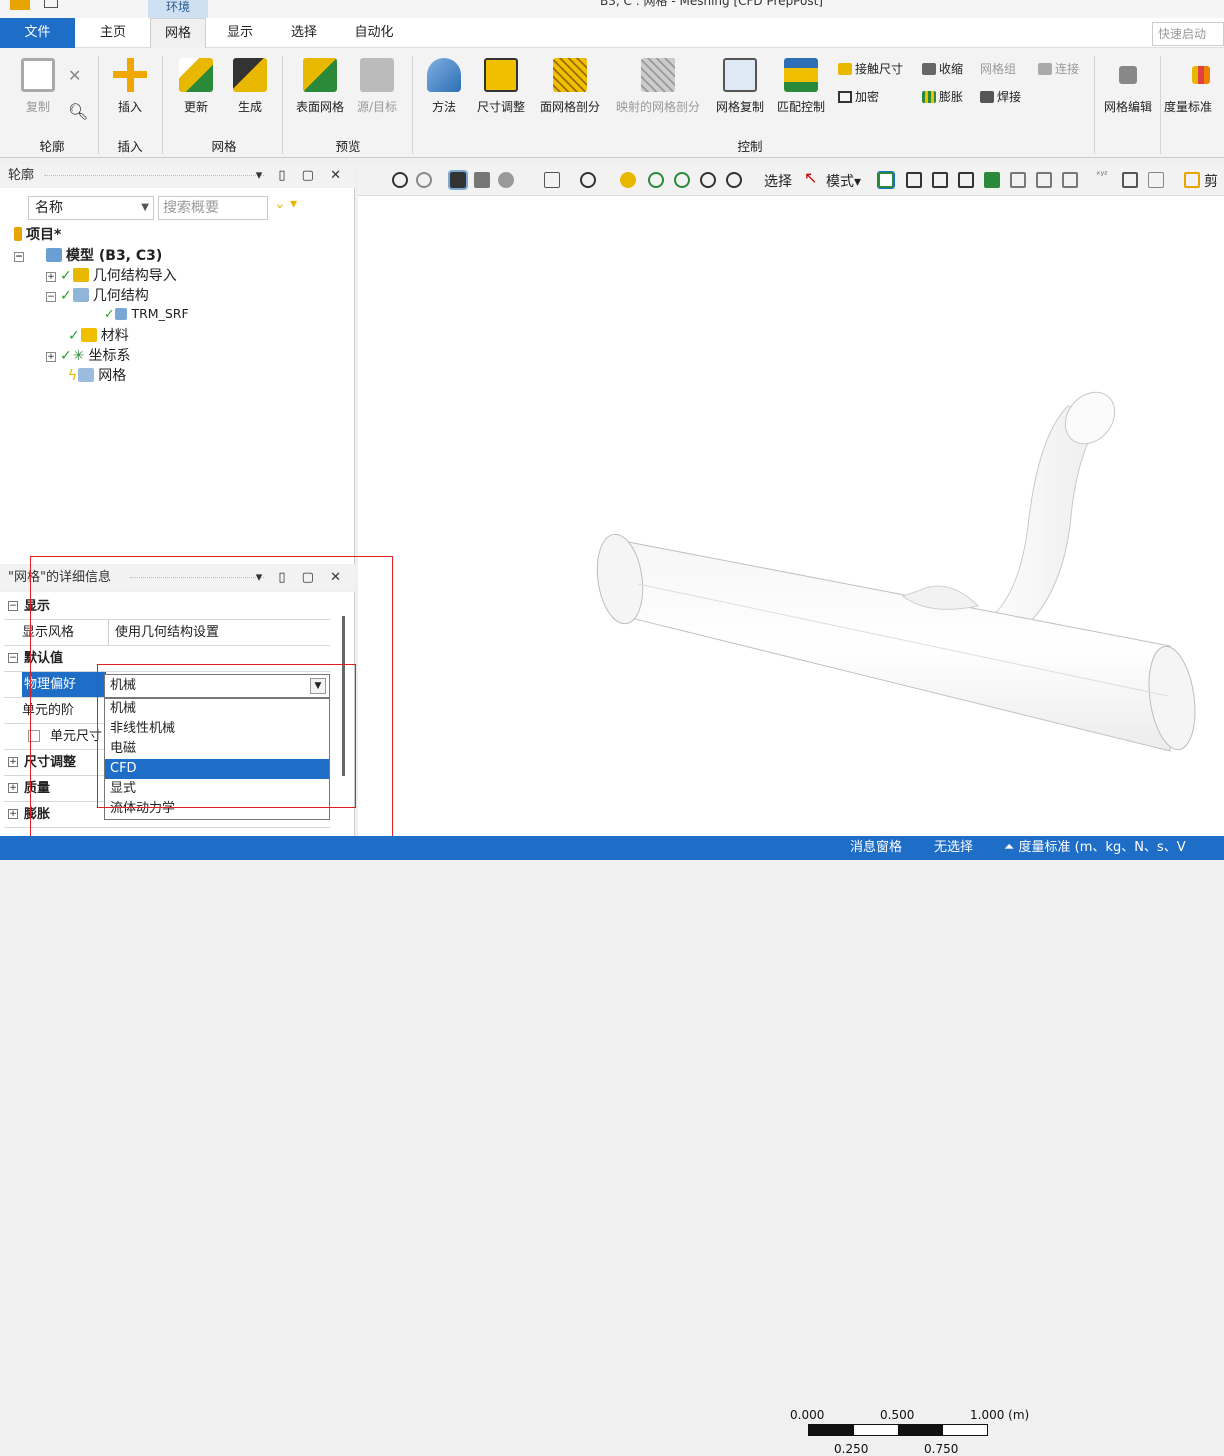 This screenshot has height=1456, width=1224. I want to click on select-cursor-icon: ↖, so click(810, 177).